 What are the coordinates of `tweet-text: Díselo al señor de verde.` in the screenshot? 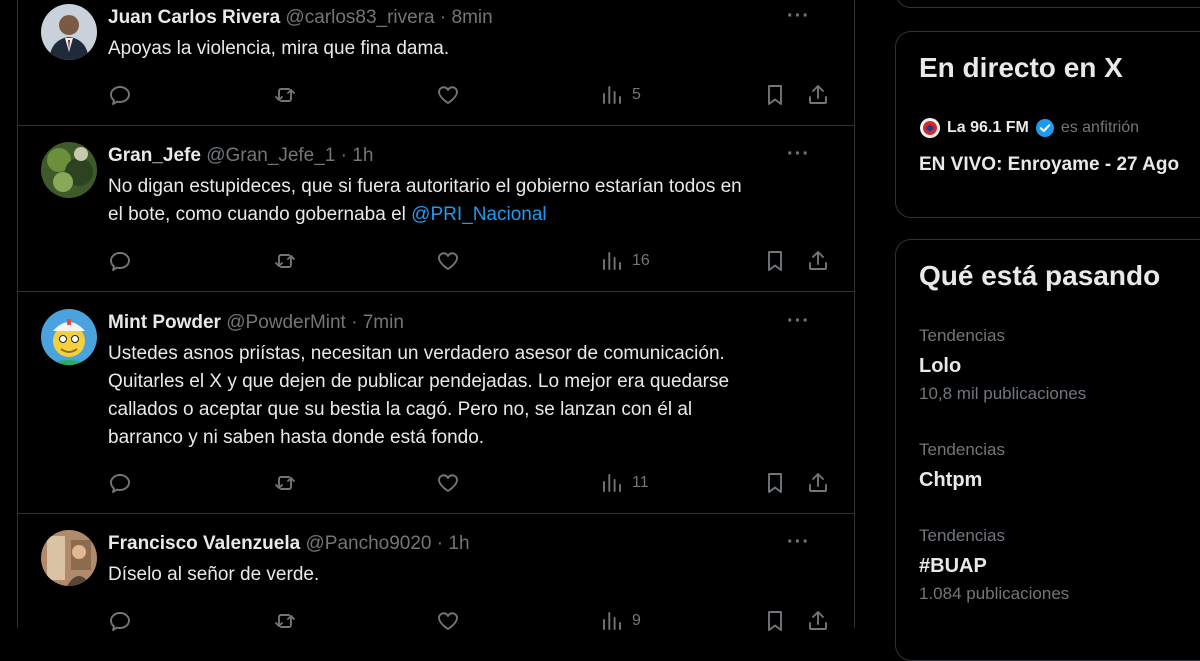 It's located at (473, 575).